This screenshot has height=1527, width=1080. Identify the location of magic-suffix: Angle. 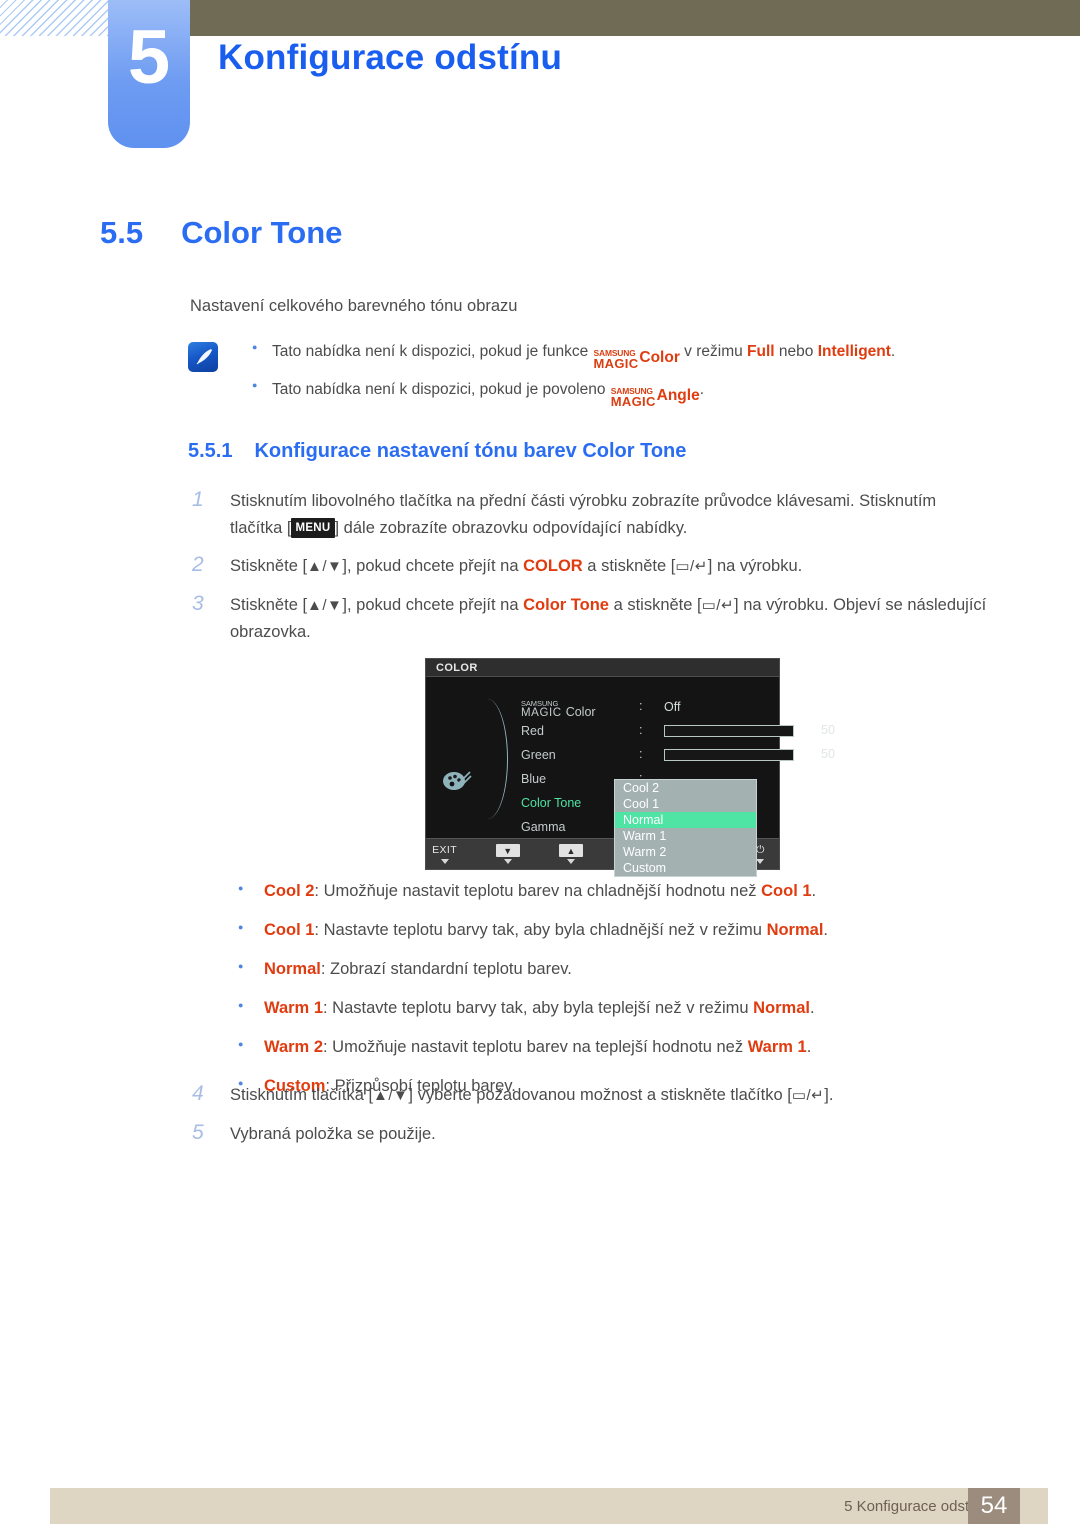
(678, 395).